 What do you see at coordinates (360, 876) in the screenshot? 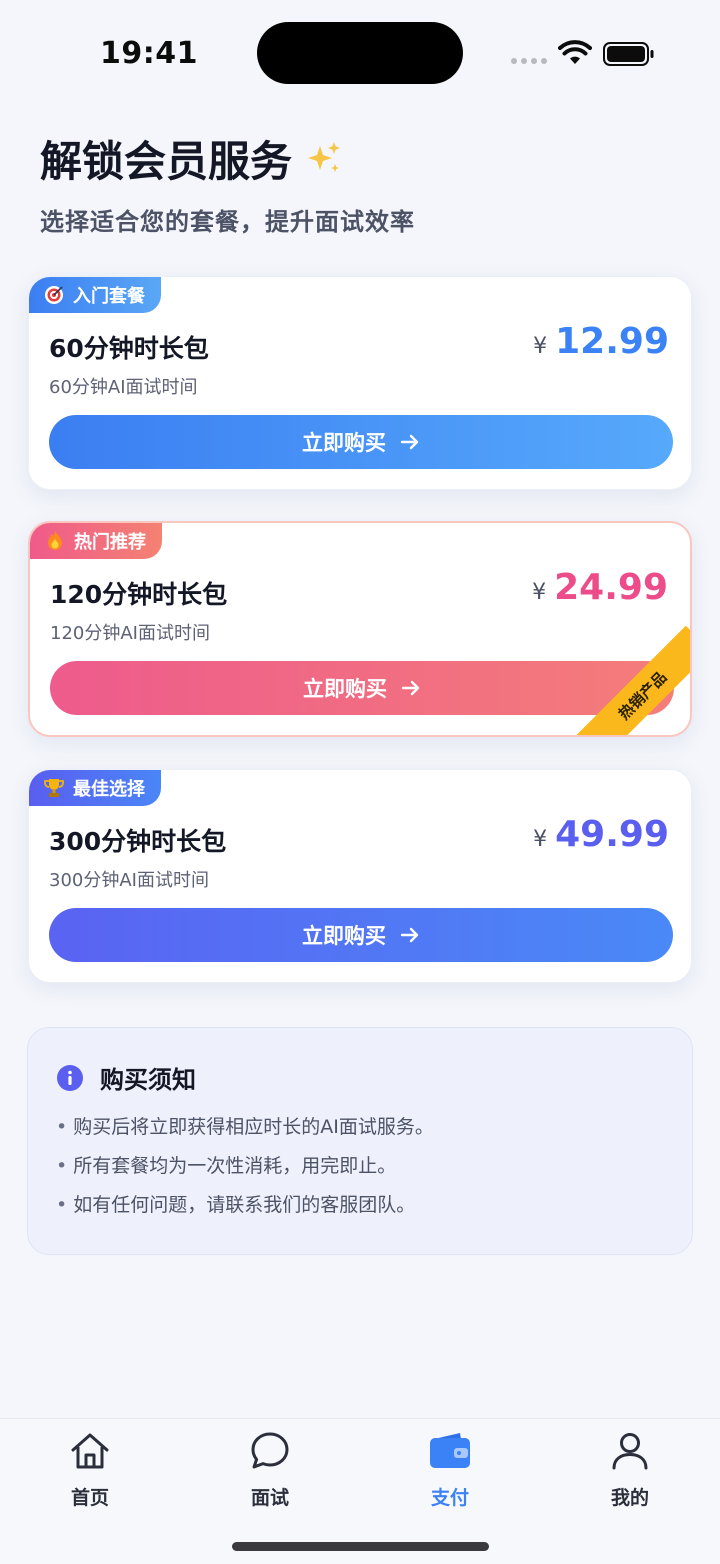
I see `plan-card-best: 最佳选择 300分钟时长包 300分钟AI面试时间 ¥ 49.99 立即购买` at bounding box center [360, 876].